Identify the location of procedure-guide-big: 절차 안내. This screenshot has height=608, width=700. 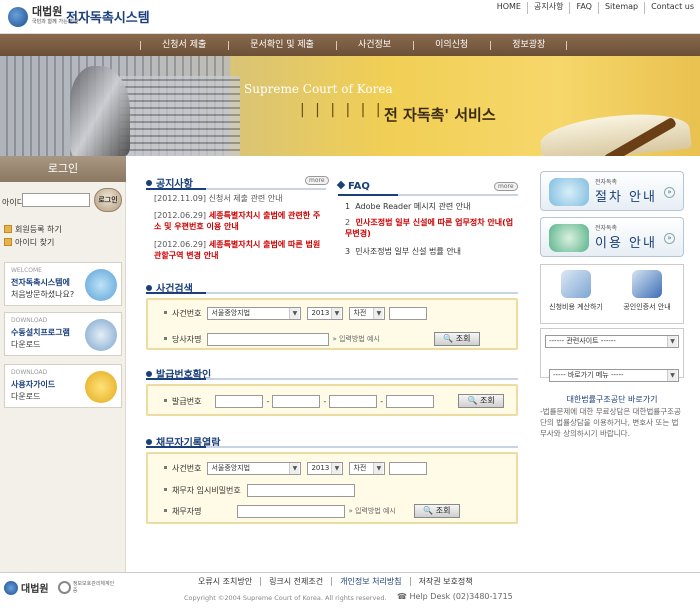
(626, 197).